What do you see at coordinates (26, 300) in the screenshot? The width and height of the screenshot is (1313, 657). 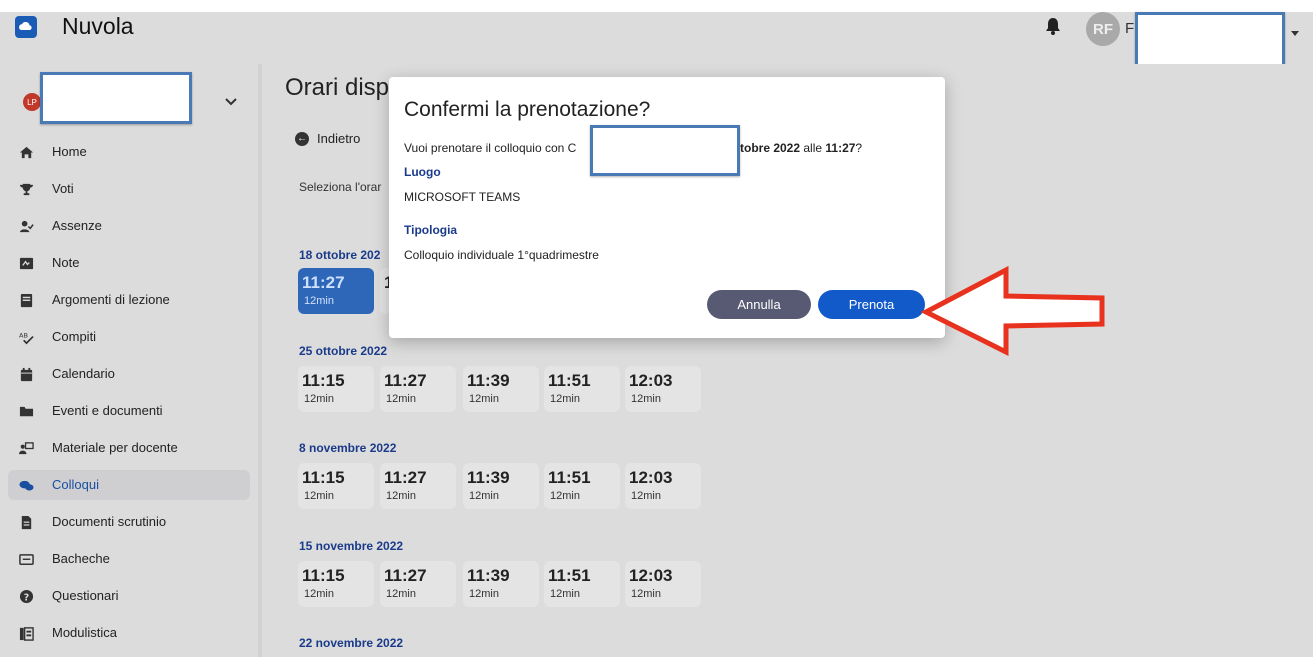 I see `book-icon` at bounding box center [26, 300].